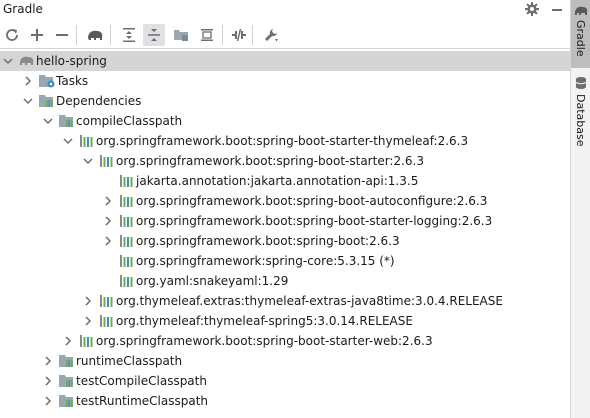  Describe the element at coordinates (47, 101) in the screenshot. I see `dependencies-folder-icon` at that location.